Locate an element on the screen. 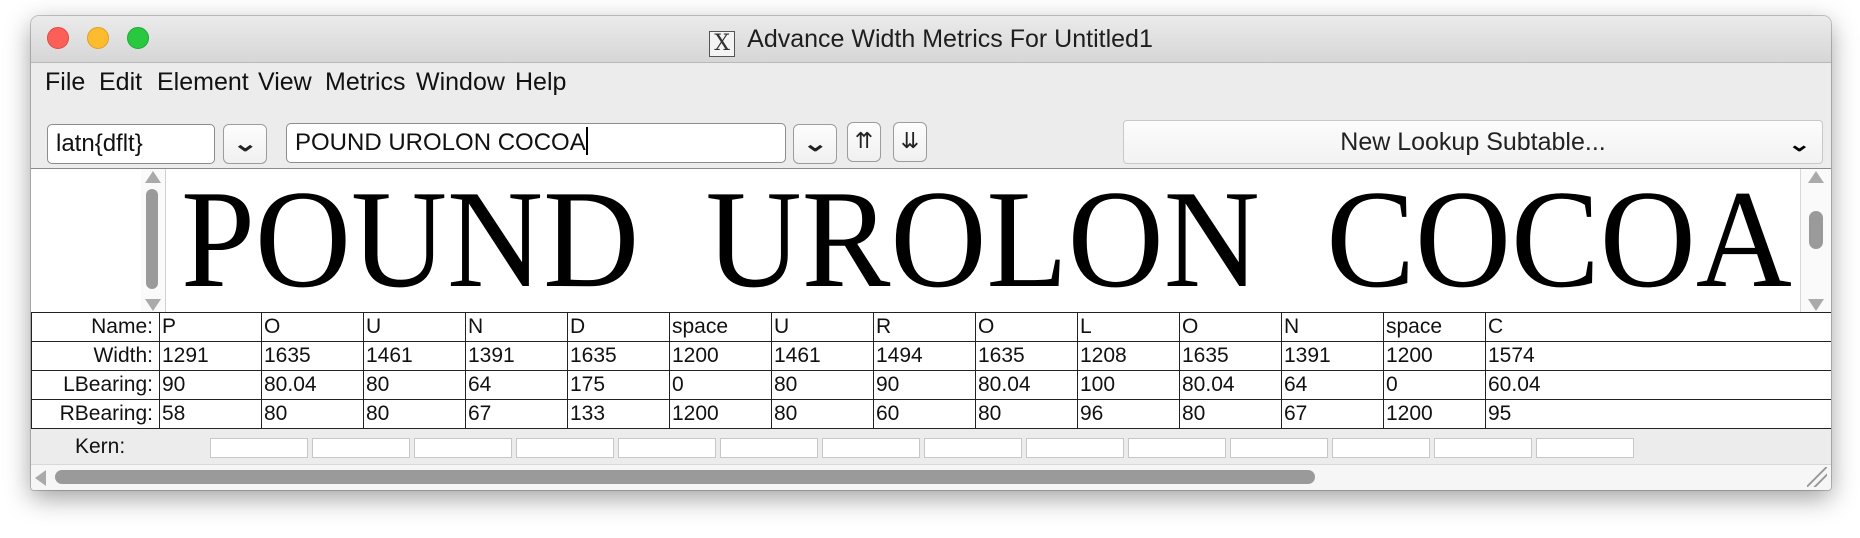 This screenshot has height=538, width=1860. preview-right-scrollbar is located at coordinates (1815, 241).